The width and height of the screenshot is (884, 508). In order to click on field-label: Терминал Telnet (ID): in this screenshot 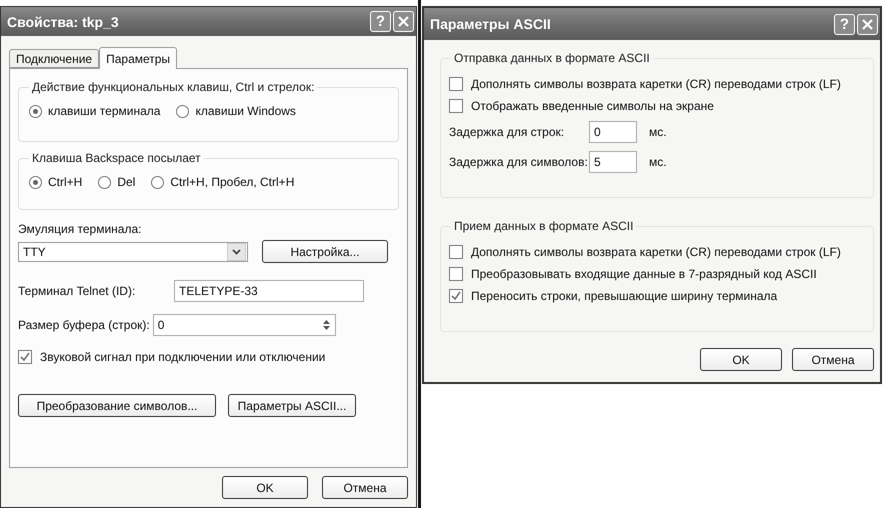, I will do `click(77, 291)`.